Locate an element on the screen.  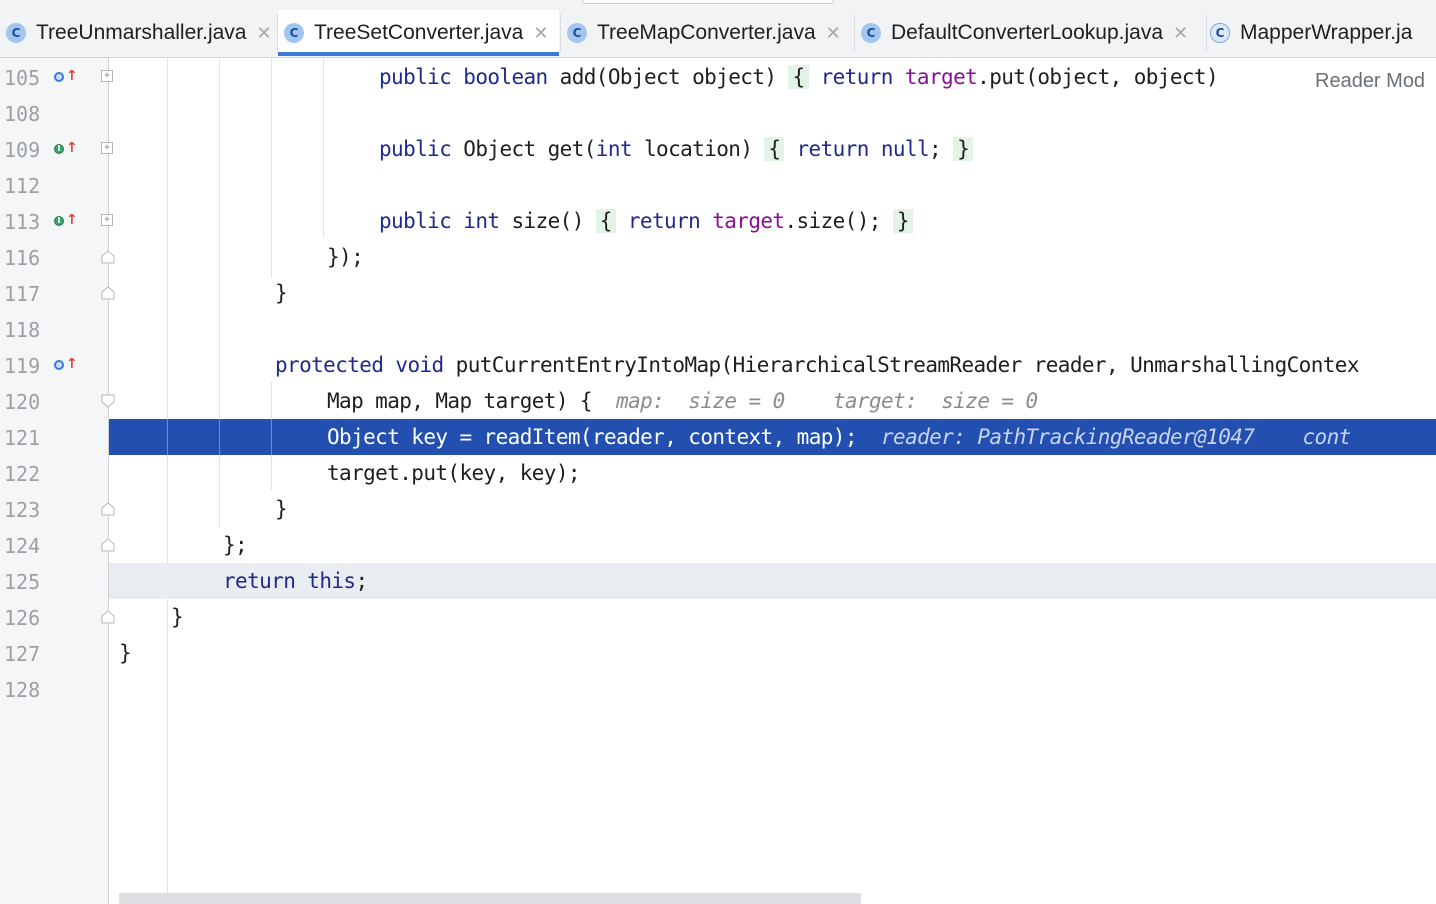
line-number: 118 is located at coordinates (22, 330).